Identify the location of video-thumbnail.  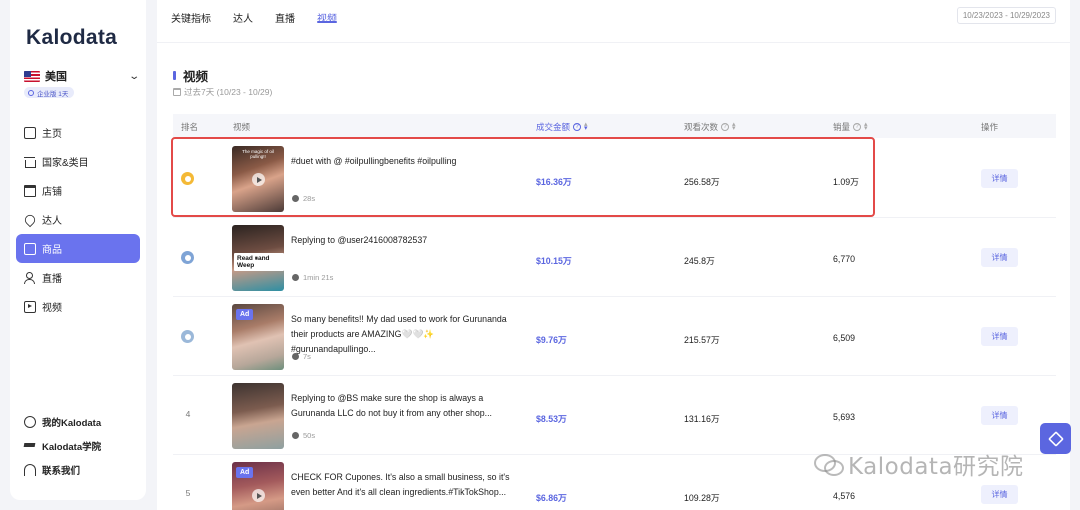
(258, 416).